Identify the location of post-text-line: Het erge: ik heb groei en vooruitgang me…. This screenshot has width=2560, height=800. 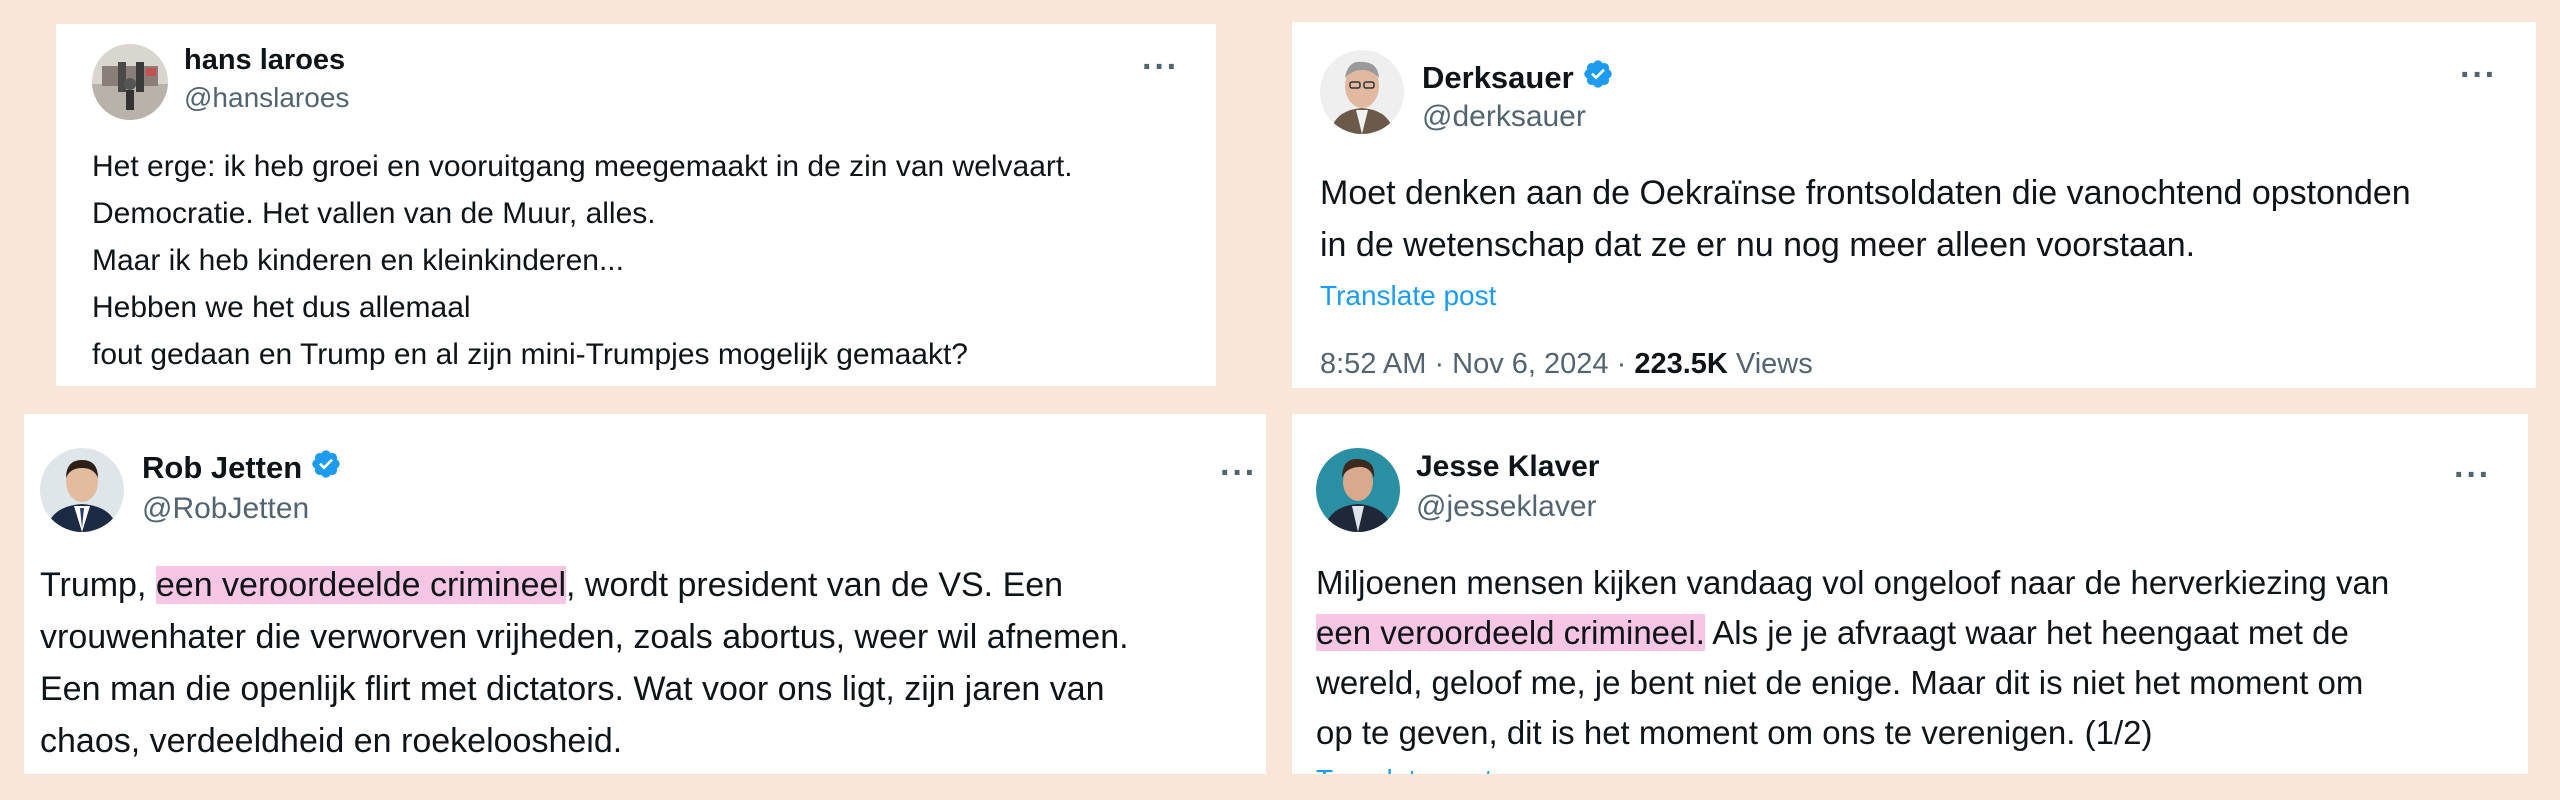
(582, 166).